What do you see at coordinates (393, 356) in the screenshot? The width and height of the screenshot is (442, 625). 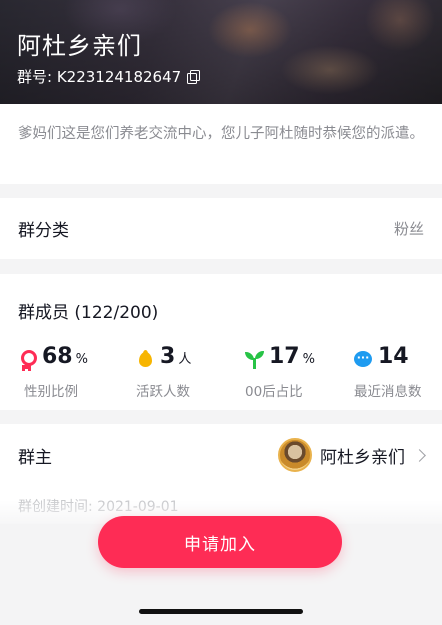 I see `stat-value: 14` at bounding box center [393, 356].